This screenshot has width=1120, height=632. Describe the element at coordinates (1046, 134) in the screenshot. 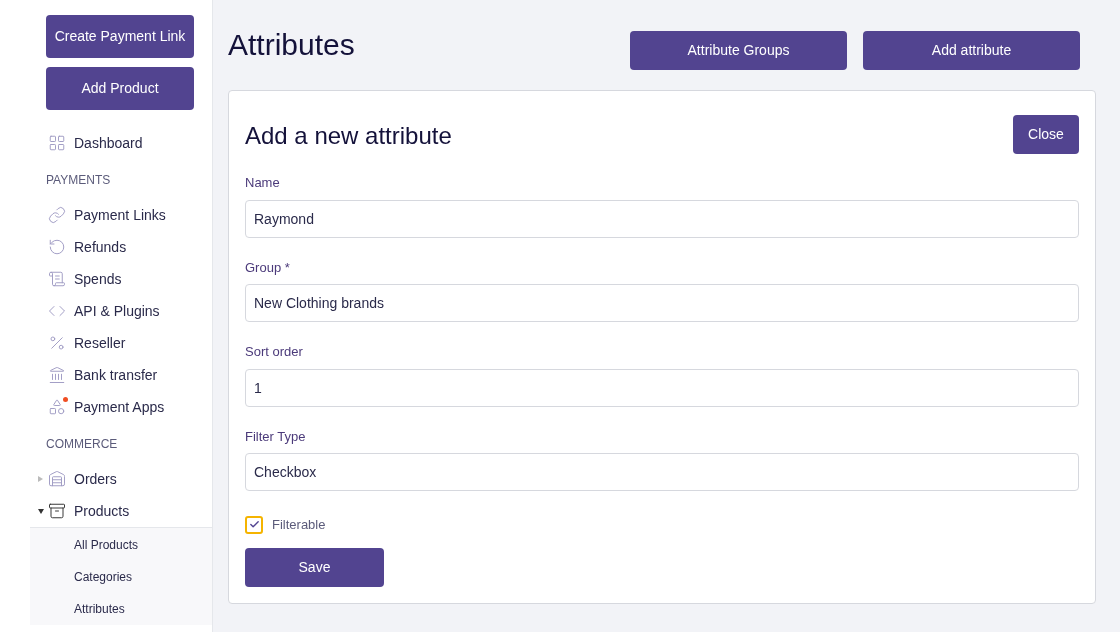

I see `close-button: Close` at that location.